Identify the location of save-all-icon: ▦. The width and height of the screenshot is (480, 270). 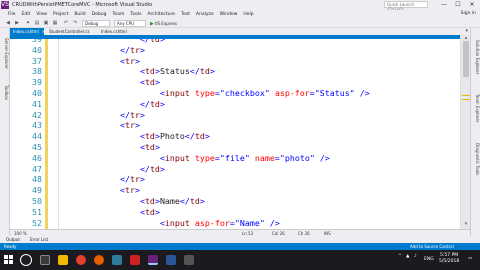
(55, 23).